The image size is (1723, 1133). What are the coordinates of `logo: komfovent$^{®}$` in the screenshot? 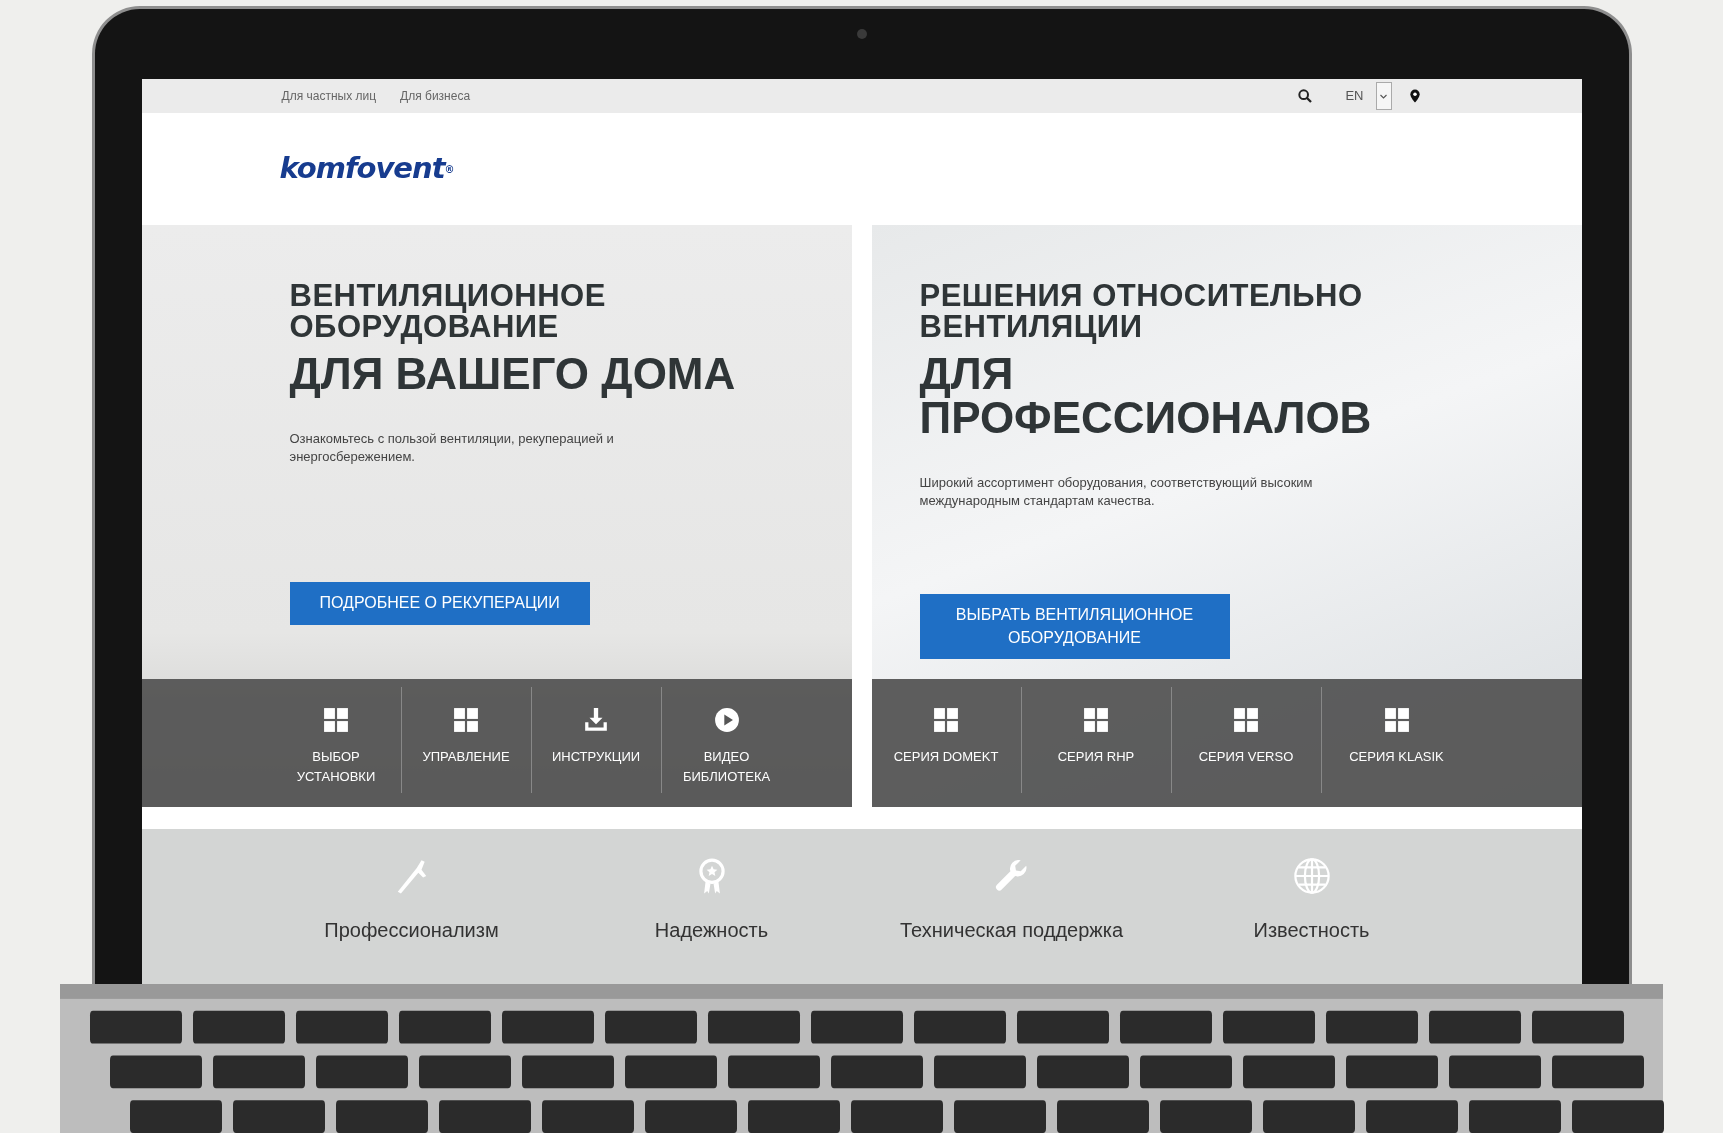 It's located at (366, 169).